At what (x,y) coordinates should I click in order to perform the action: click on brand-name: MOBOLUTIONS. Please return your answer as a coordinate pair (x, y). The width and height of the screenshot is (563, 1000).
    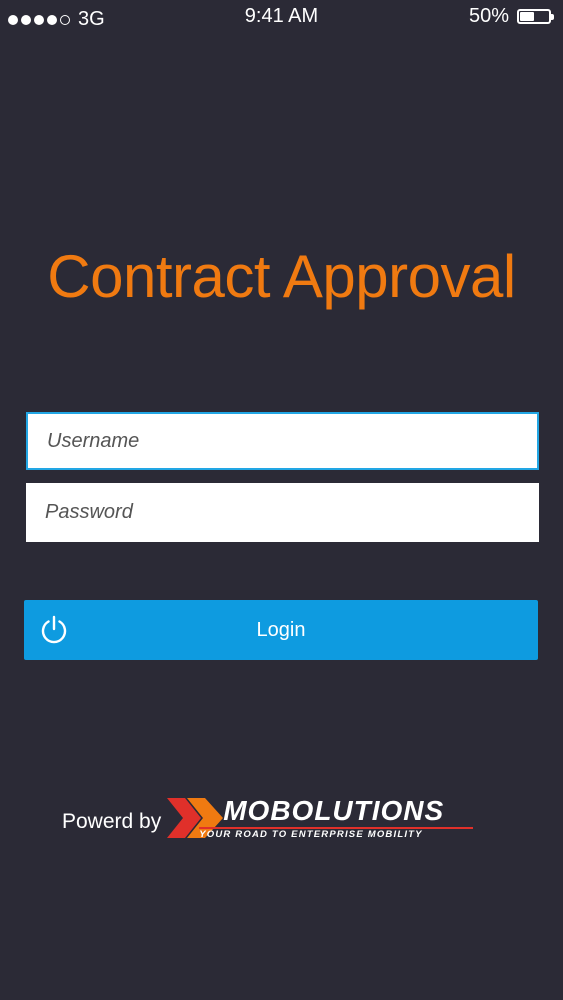
    Looking at the image, I should click on (334, 810).